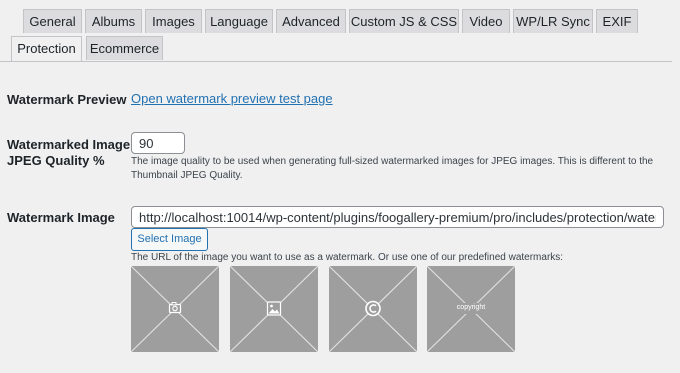 The height and width of the screenshot is (373, 680). What do you see at coordinates (397, 217) in the screenshot?
I see `watermark-url-input` at bounding box center [397, 217].